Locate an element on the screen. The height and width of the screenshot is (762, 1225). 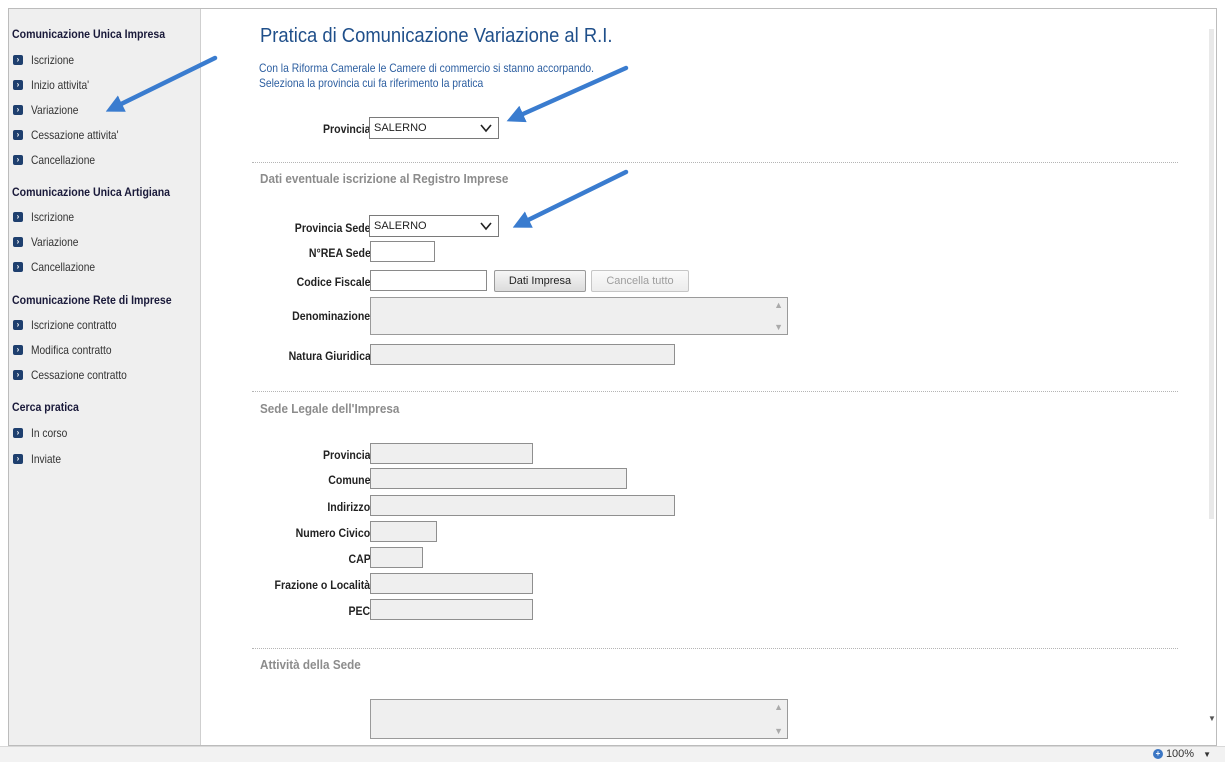
sidebar-item-label: Inizio attivita' is located at coordinates (60, 85).